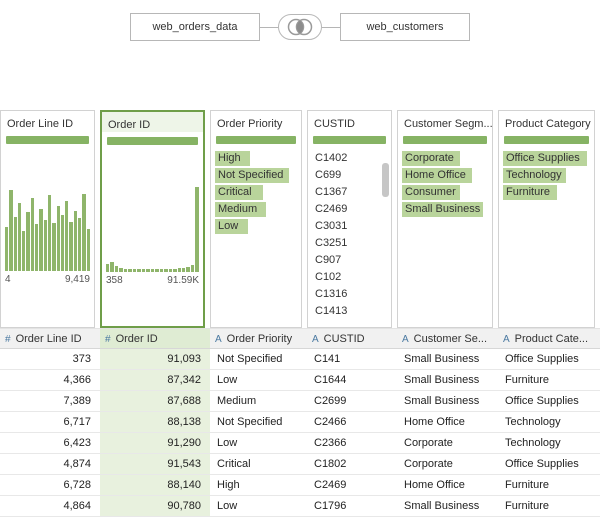  What do you see at coordinates (385, 180) in the screenshot?
I see `scrollbar-thumb` at bounding box center [385, 180].